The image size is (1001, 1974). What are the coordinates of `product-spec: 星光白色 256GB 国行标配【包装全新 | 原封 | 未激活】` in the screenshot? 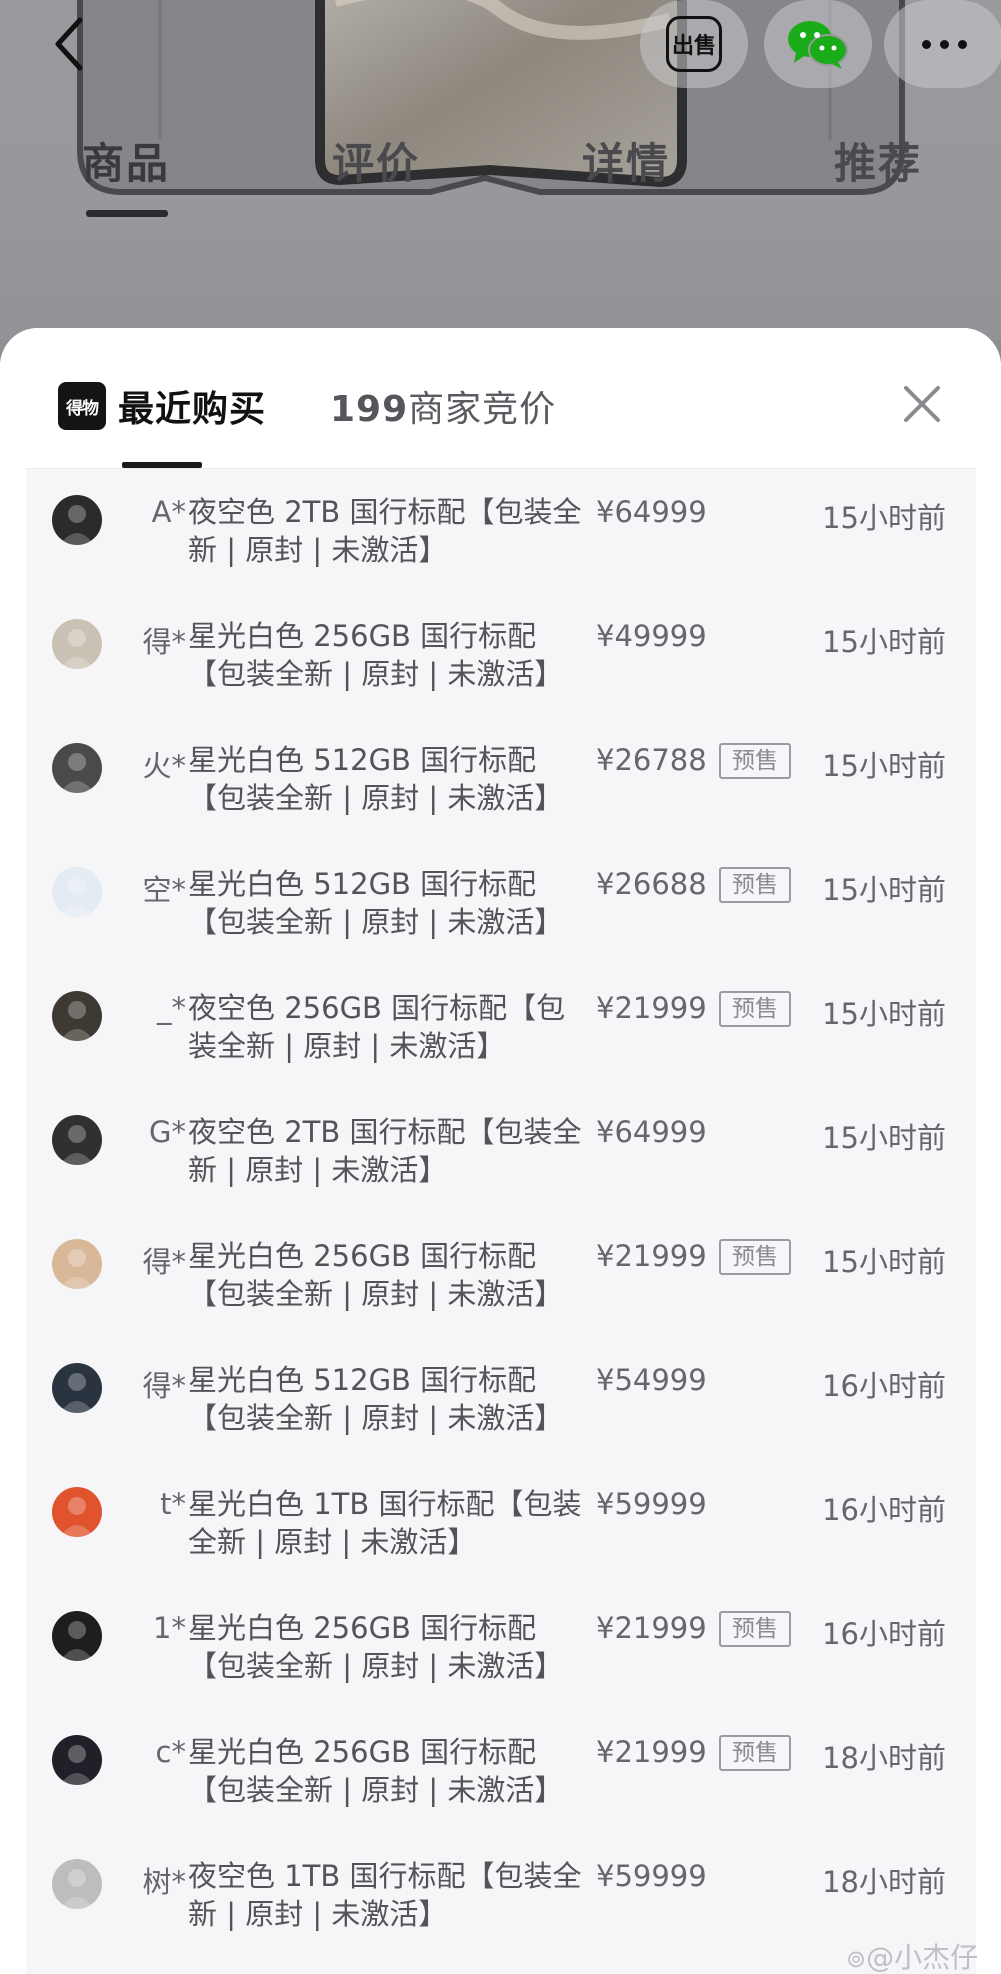 It's located at (376, 1275).